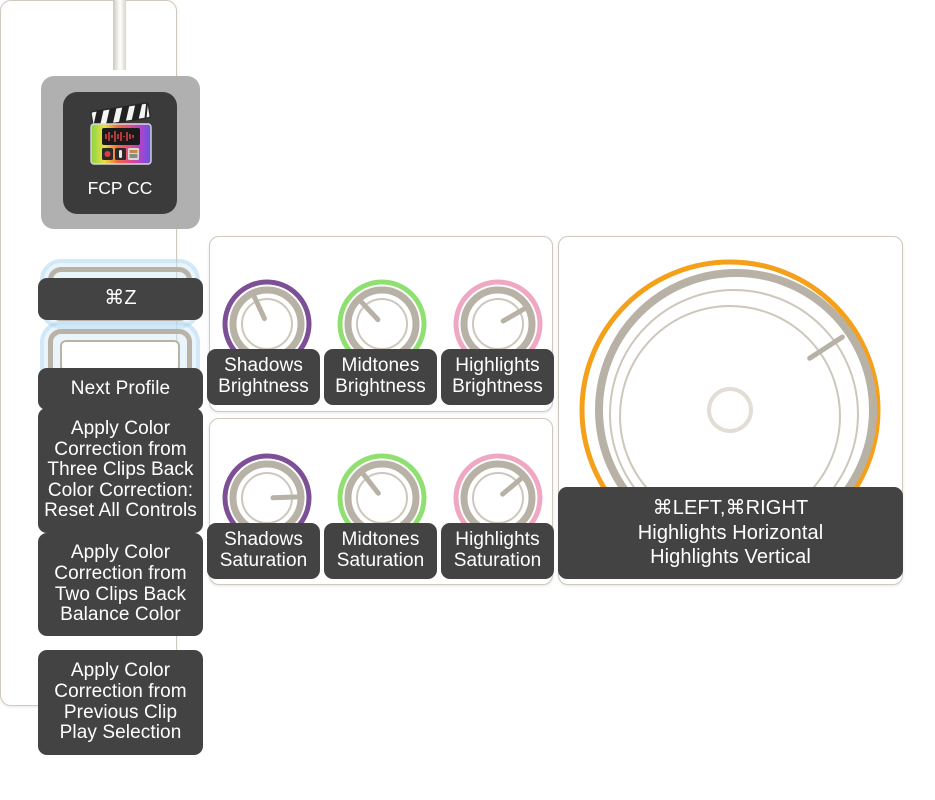 The width and height of the screenshot is (935, 800). Describe the element at coordinates (121, 133) in the screenshot. I see `final-cut-pro-clapperboard-icon` at that location.